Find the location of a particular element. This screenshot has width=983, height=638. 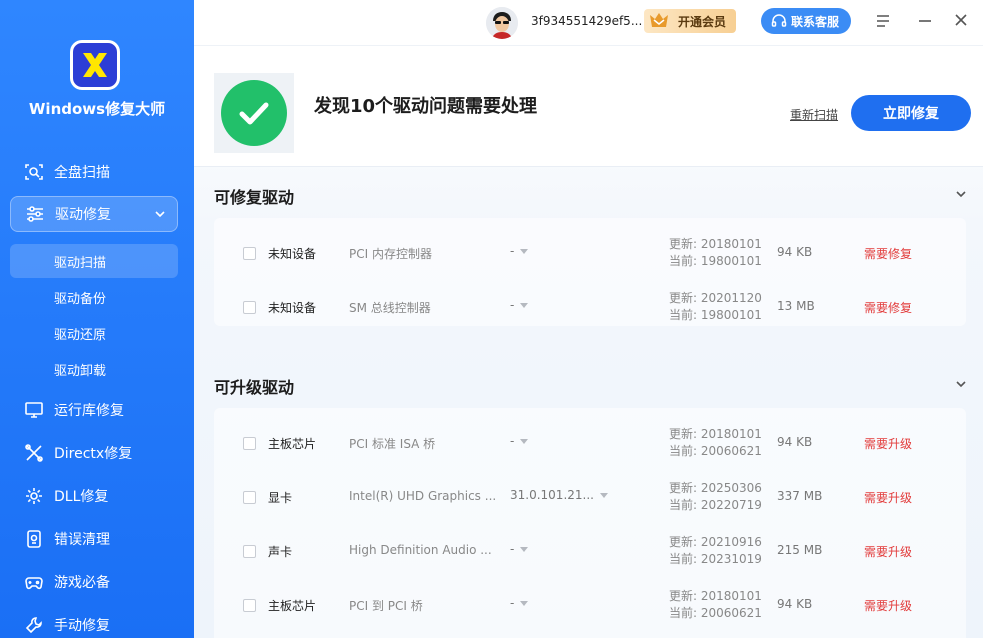

device-description: SM 总线控制器 is located at coordinates (390, 308).